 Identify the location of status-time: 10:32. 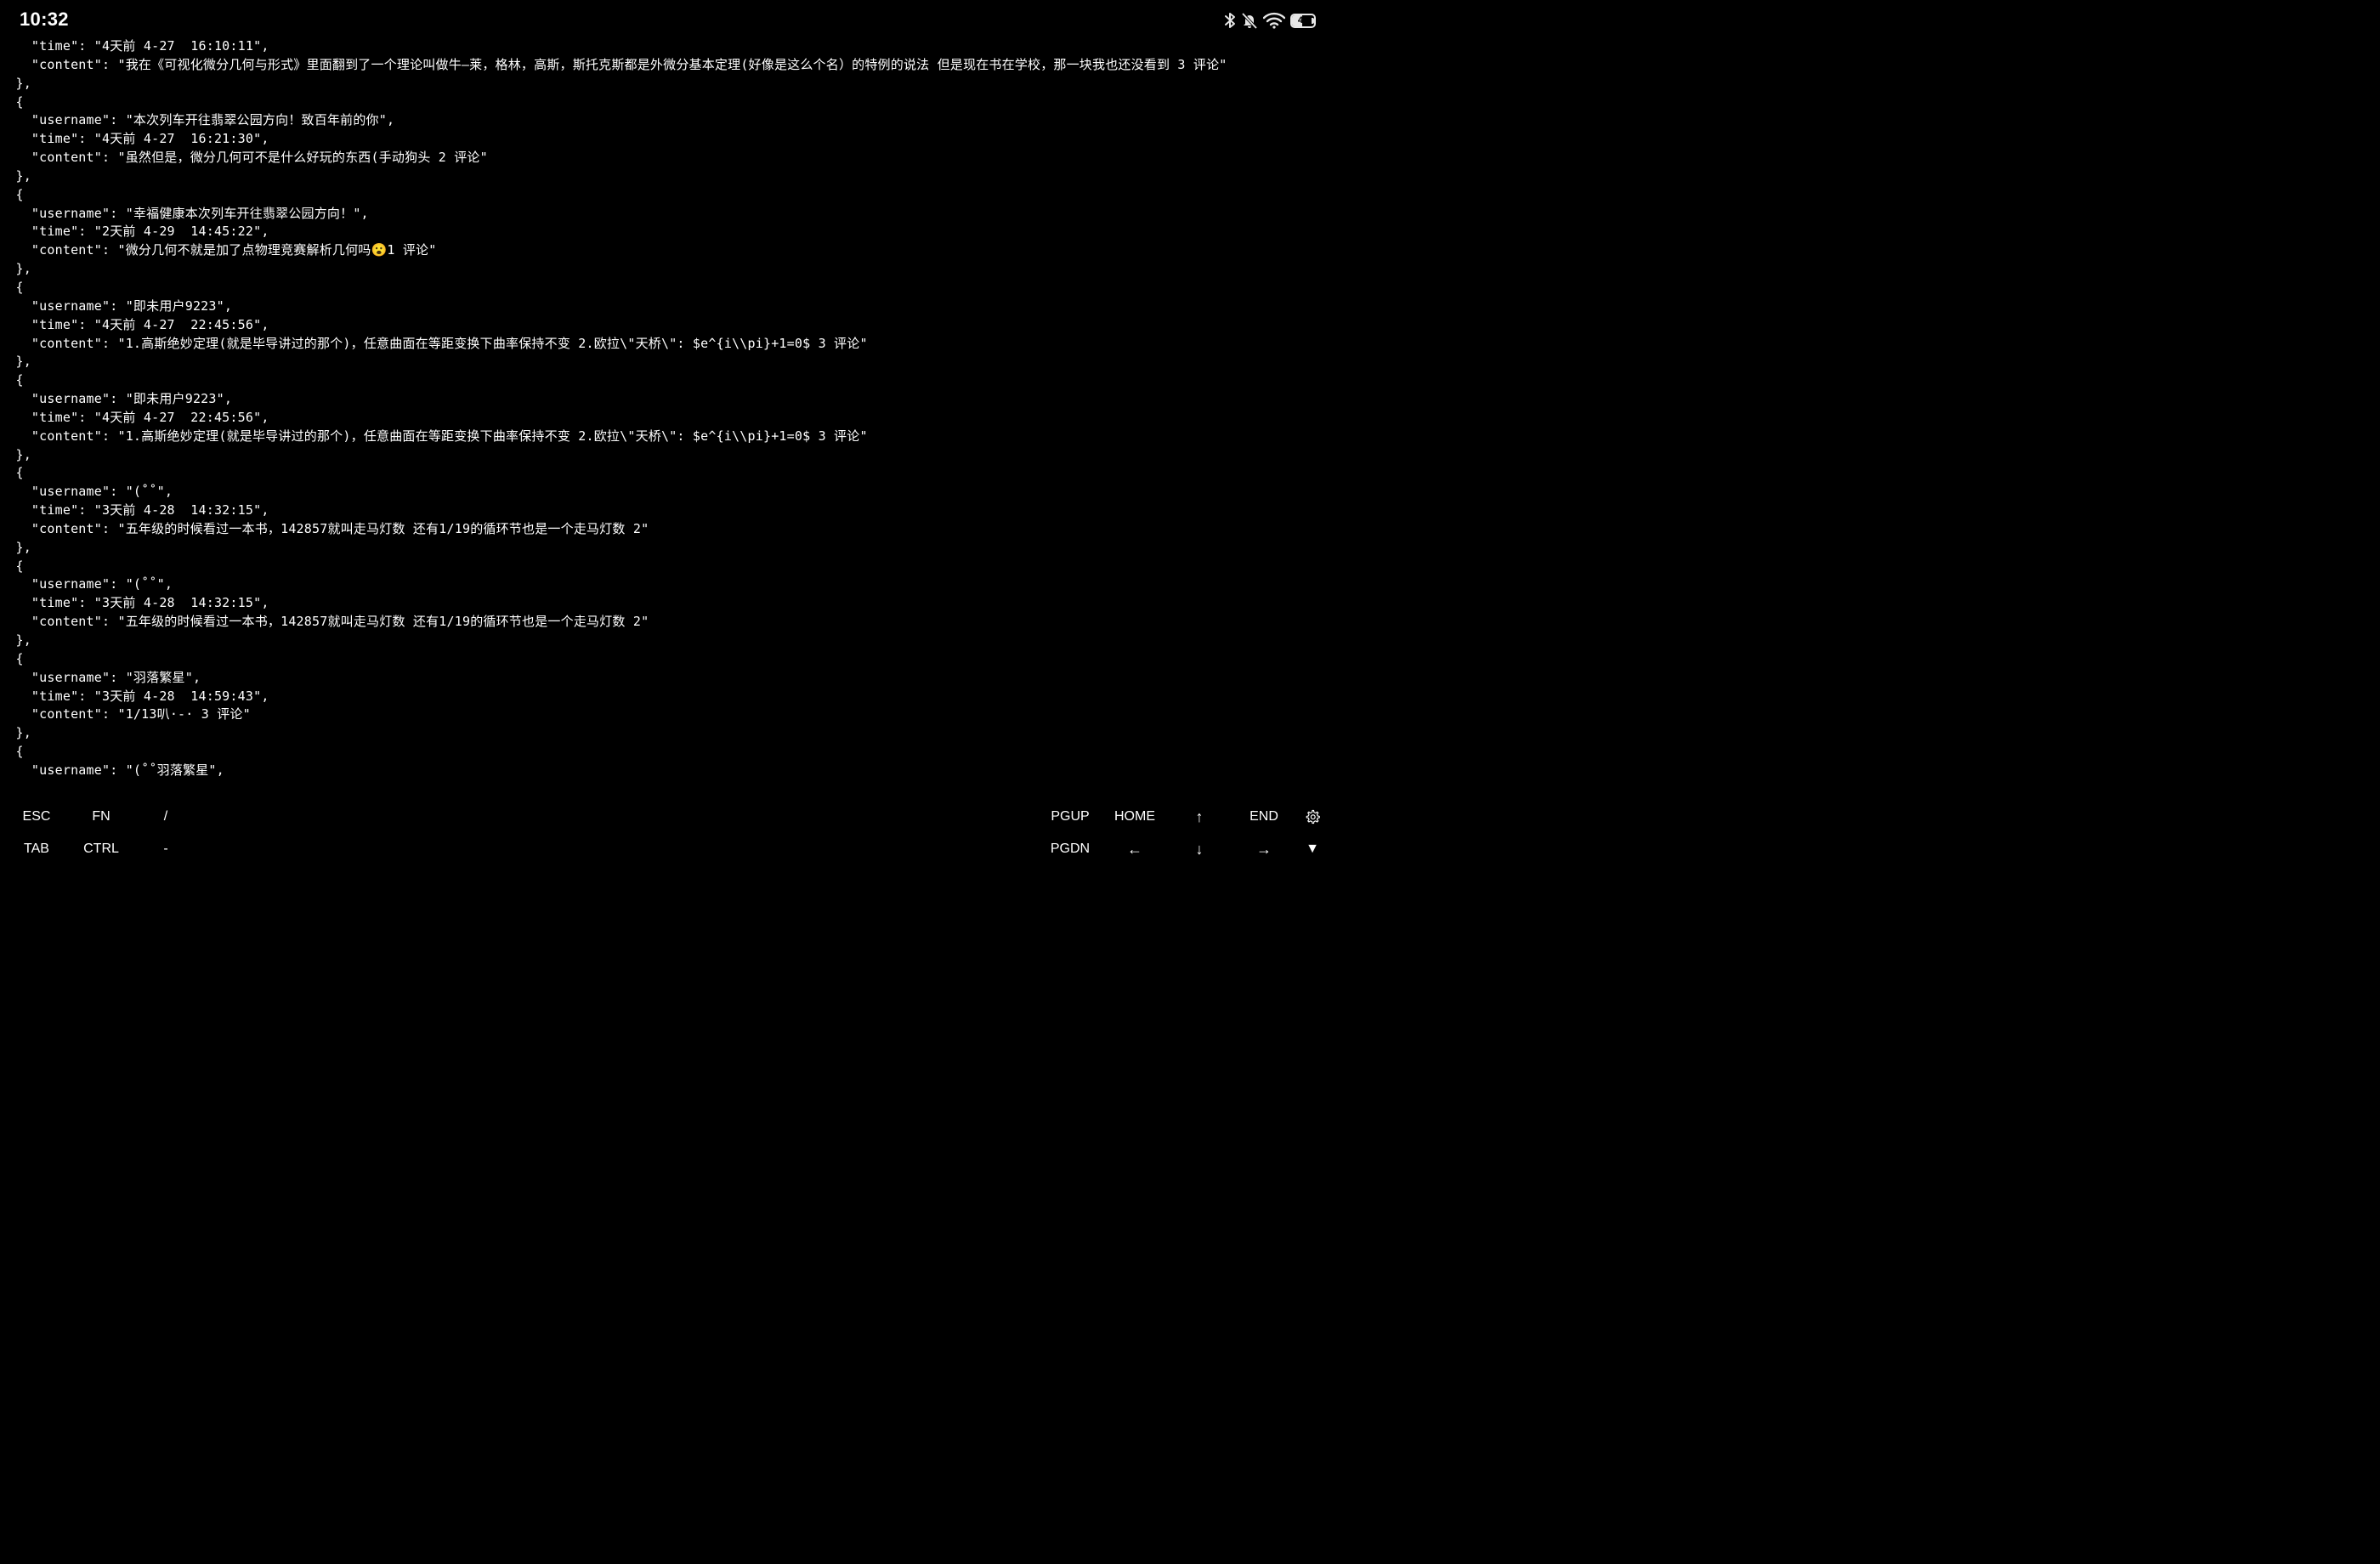
(44, 19).